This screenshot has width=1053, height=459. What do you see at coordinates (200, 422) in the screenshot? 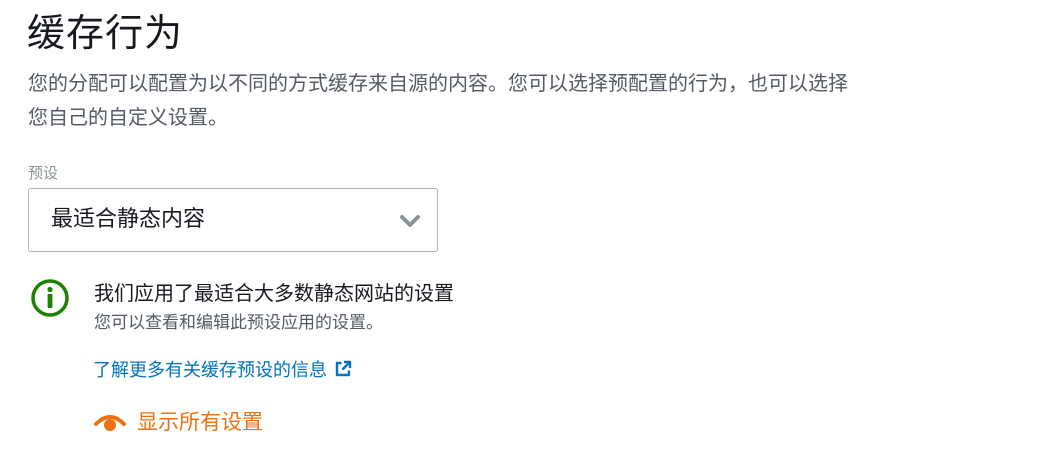
I see `show-all-settings-label: 显示所有设置` at bounding box center [200, 422].